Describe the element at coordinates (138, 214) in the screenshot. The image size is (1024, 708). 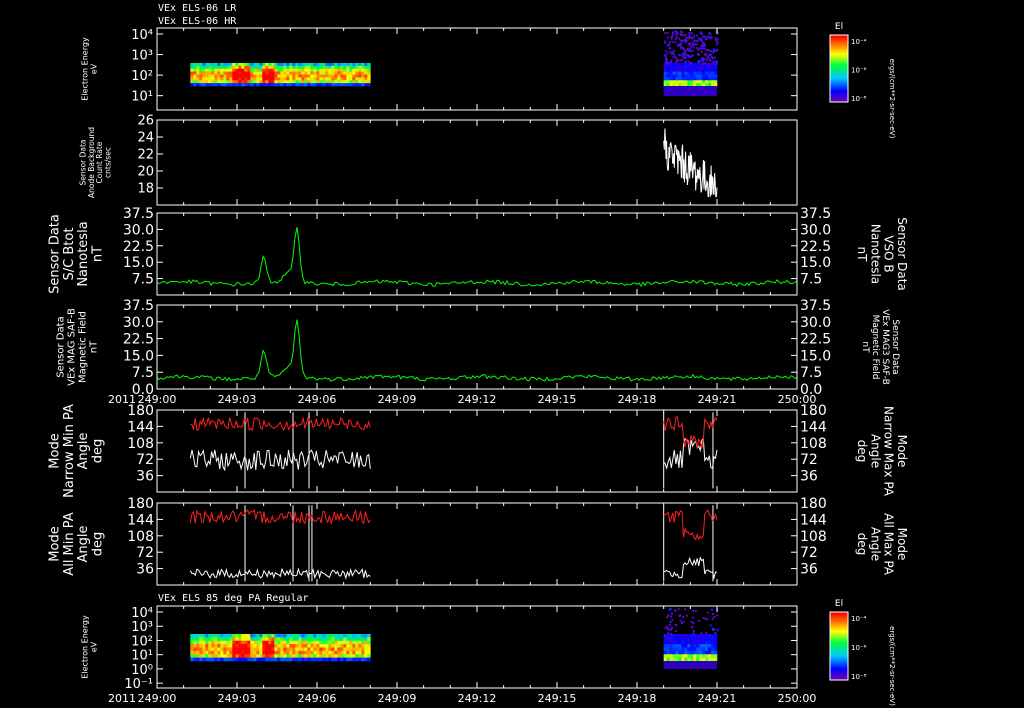
I see `y-tick-label: 37.5` at that location.